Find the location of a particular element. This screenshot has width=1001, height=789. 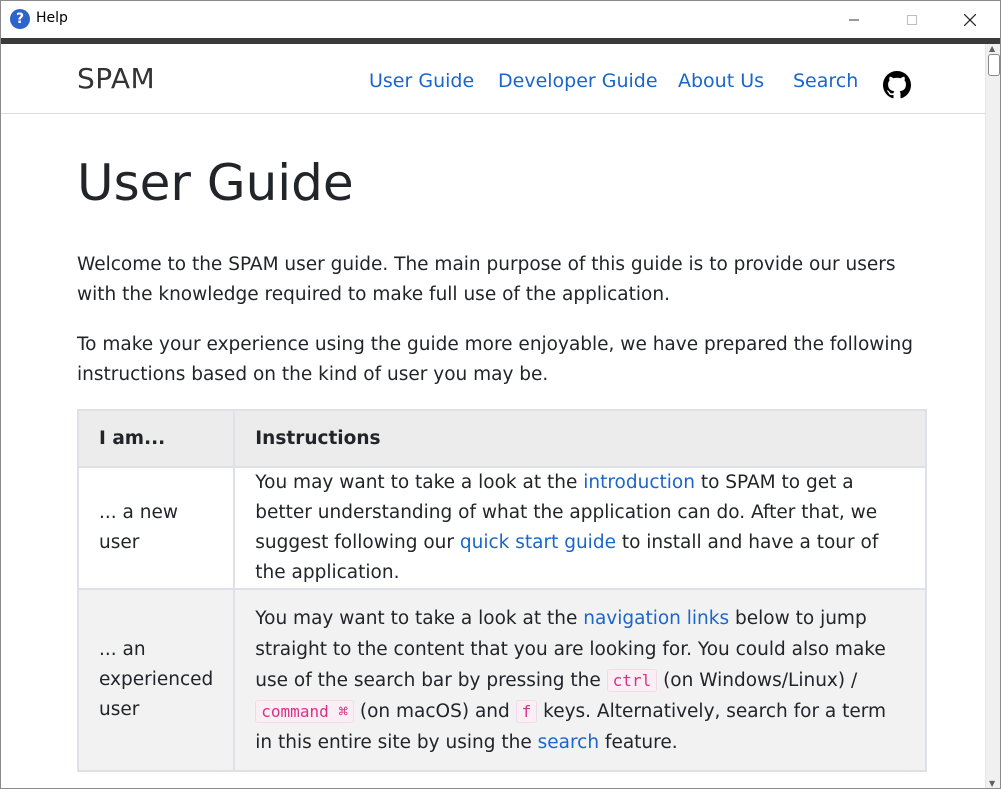

github-icon is located at coordinates (897, 85).